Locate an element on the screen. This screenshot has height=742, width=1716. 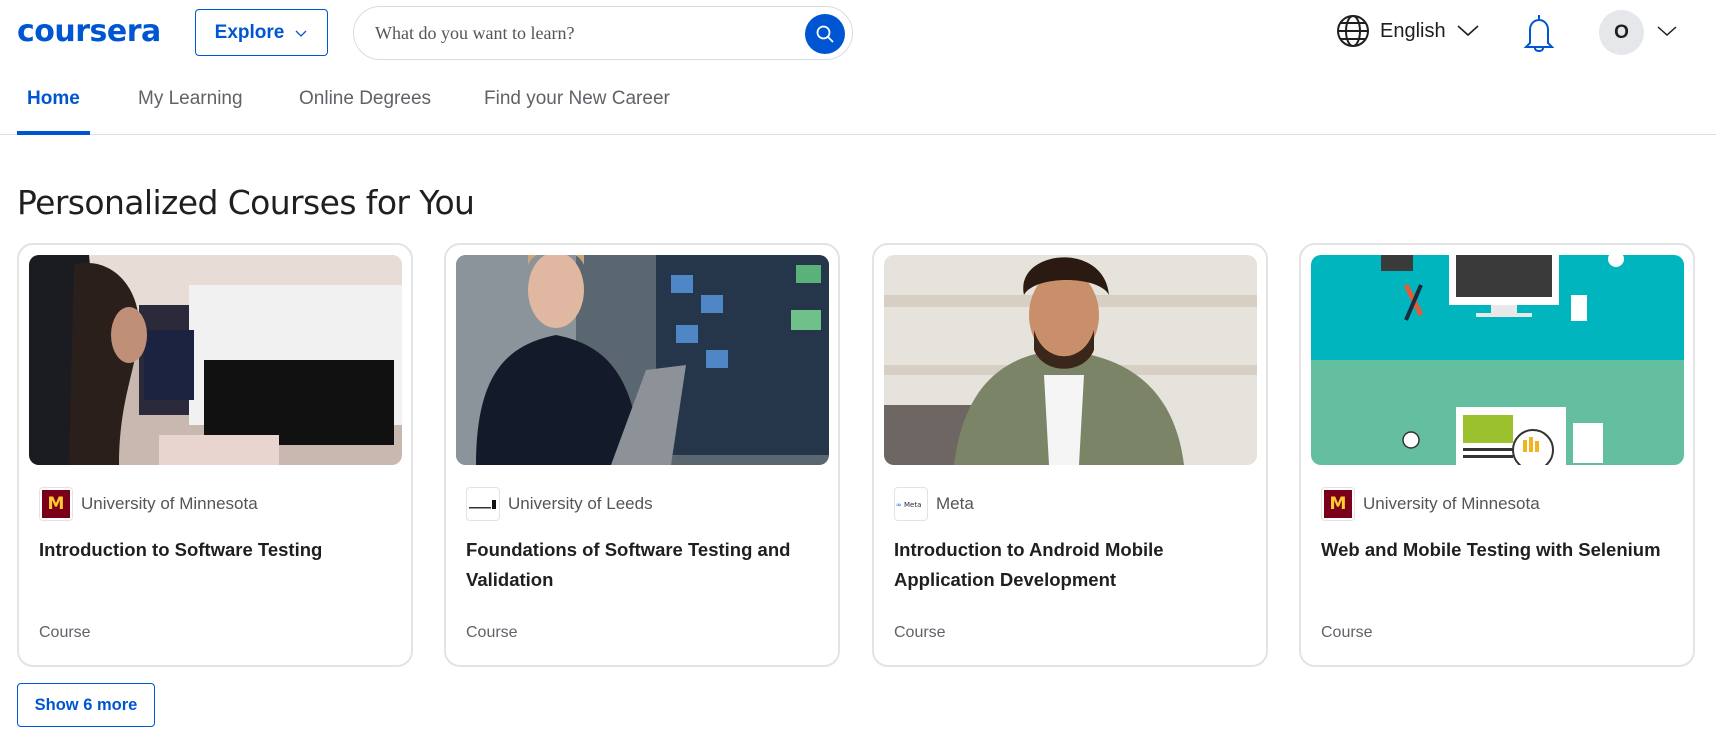
partner: University of Leeds is located at coordinates (559, 504).